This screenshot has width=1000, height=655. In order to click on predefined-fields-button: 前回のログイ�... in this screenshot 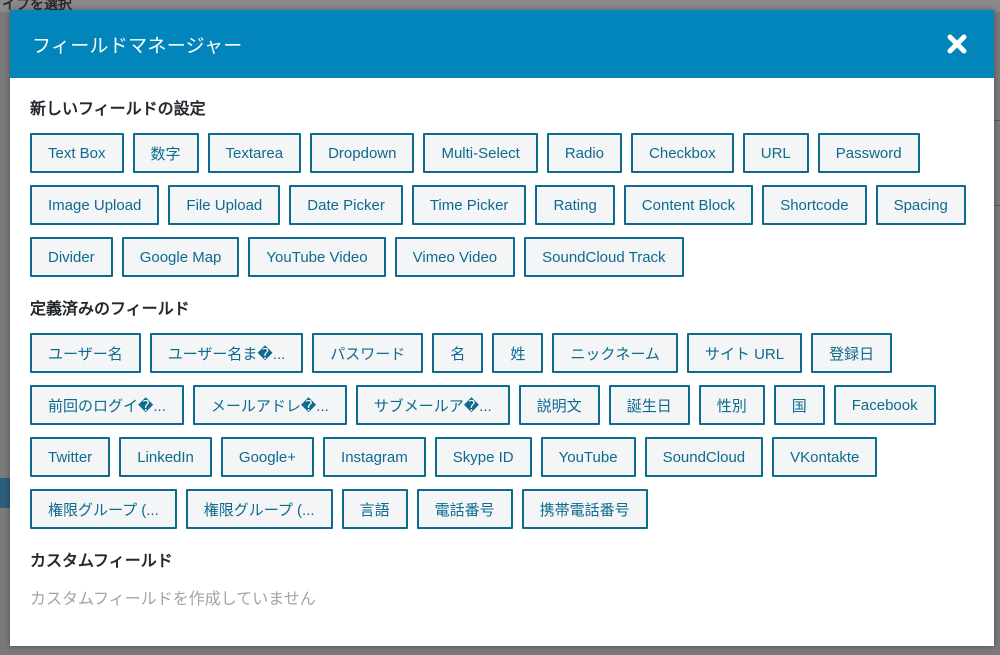, I will do `click(107, 405)`.